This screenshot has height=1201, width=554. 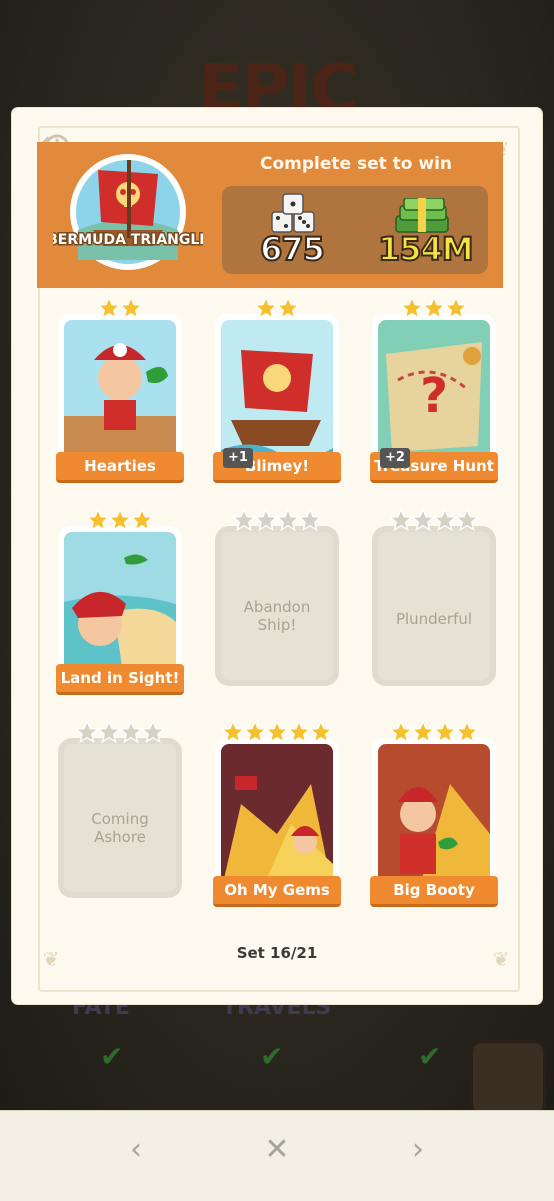 What do you see at coordinates (128, 212) in the screenshot?
I see `set-badge-logo: BERMUDA TRIANGLE` at bounding box center [128, 212].